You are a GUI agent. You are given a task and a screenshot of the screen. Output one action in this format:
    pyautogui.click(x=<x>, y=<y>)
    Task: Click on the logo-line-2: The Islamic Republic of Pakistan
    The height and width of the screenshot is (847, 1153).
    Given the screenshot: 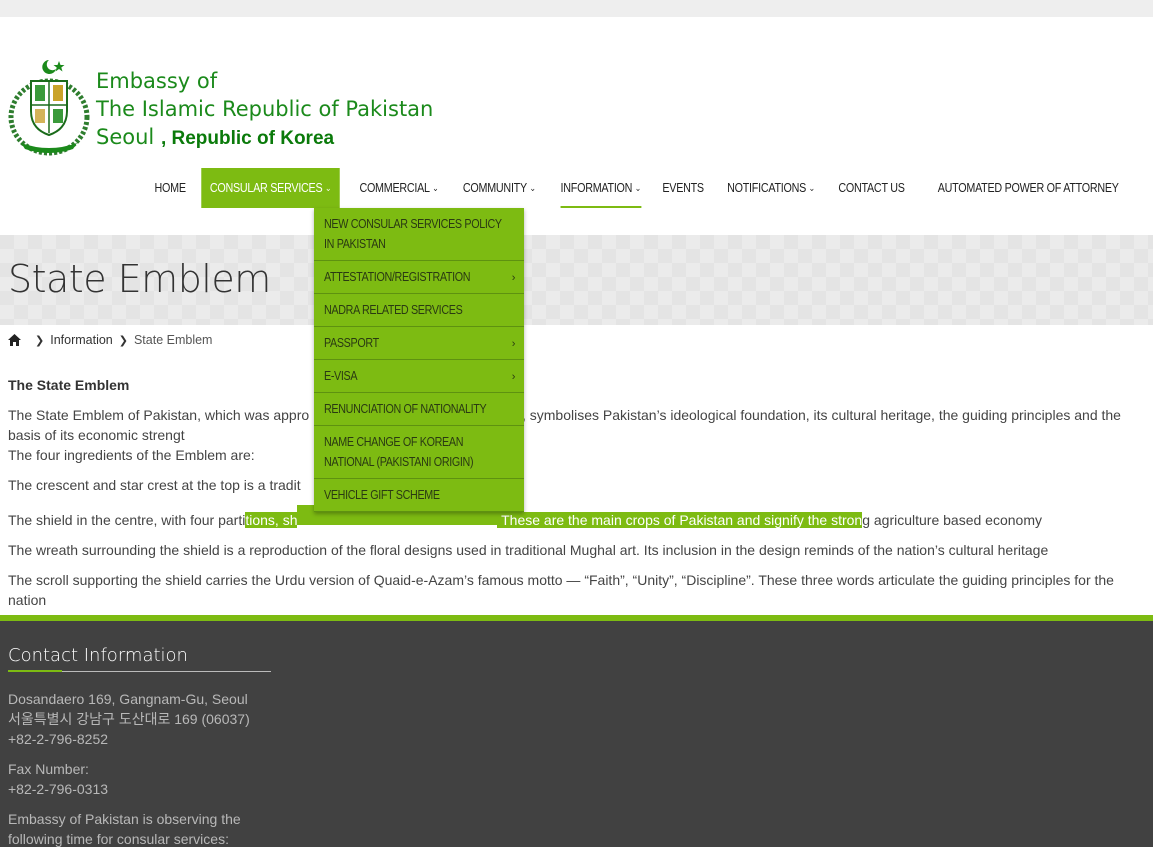 What is the action you would take?
    pyautogui.click(x=265, y=109)
    